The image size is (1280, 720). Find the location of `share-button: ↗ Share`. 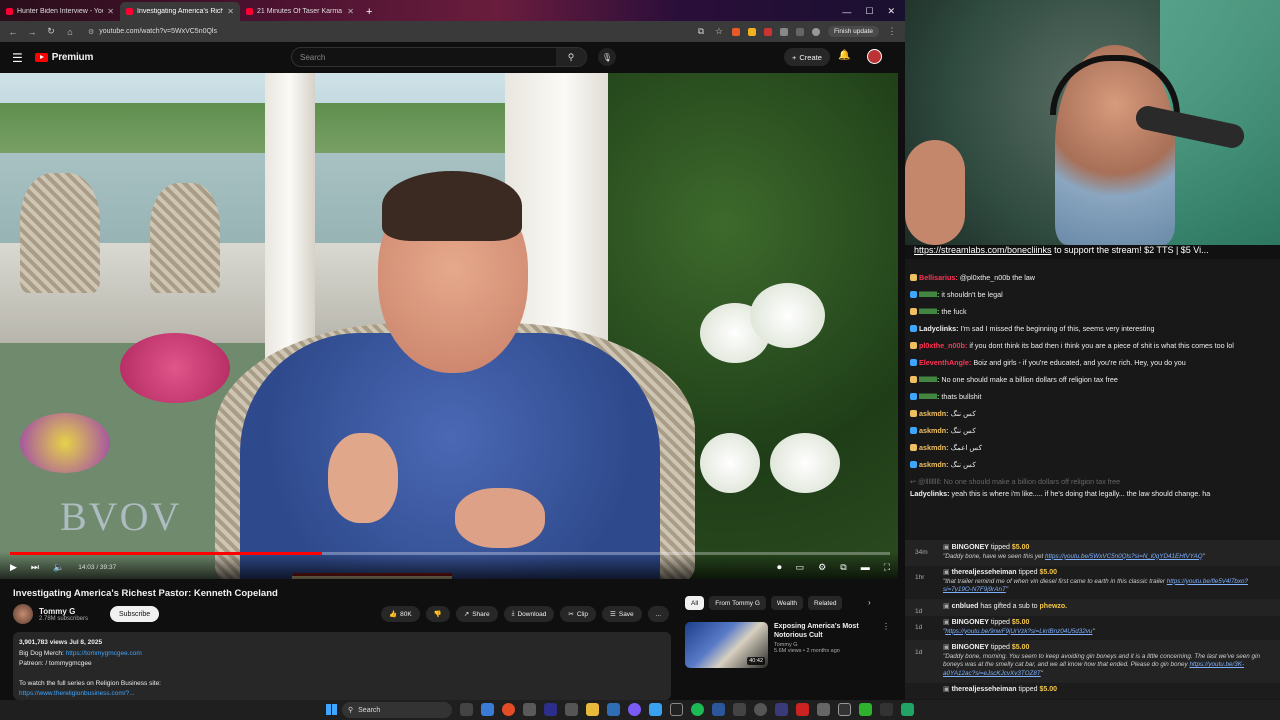

share-button: ↗ Share is located at coordinates (476, 614).